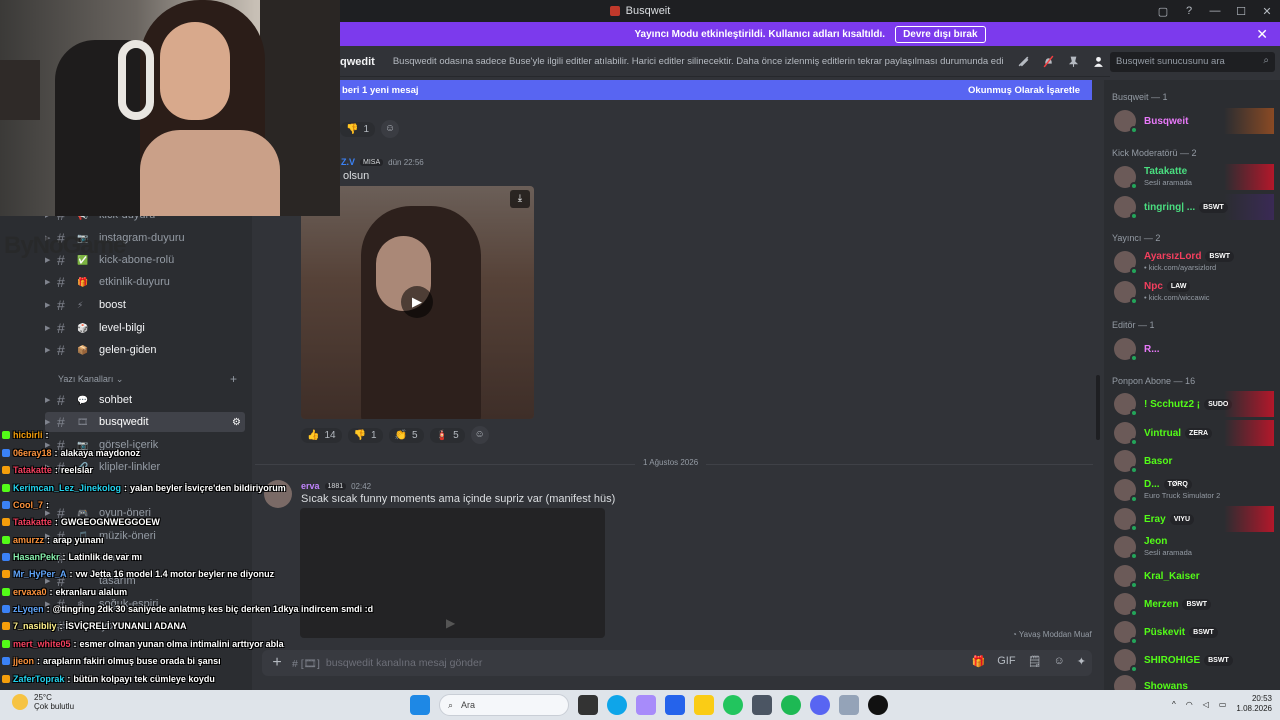 Image resolution: width=1280 pixels, height=720 pixels. What do you see at coordinates (791, 705) in the screenshot?
I see `spotify-icon` at bounding box center [791, 705].